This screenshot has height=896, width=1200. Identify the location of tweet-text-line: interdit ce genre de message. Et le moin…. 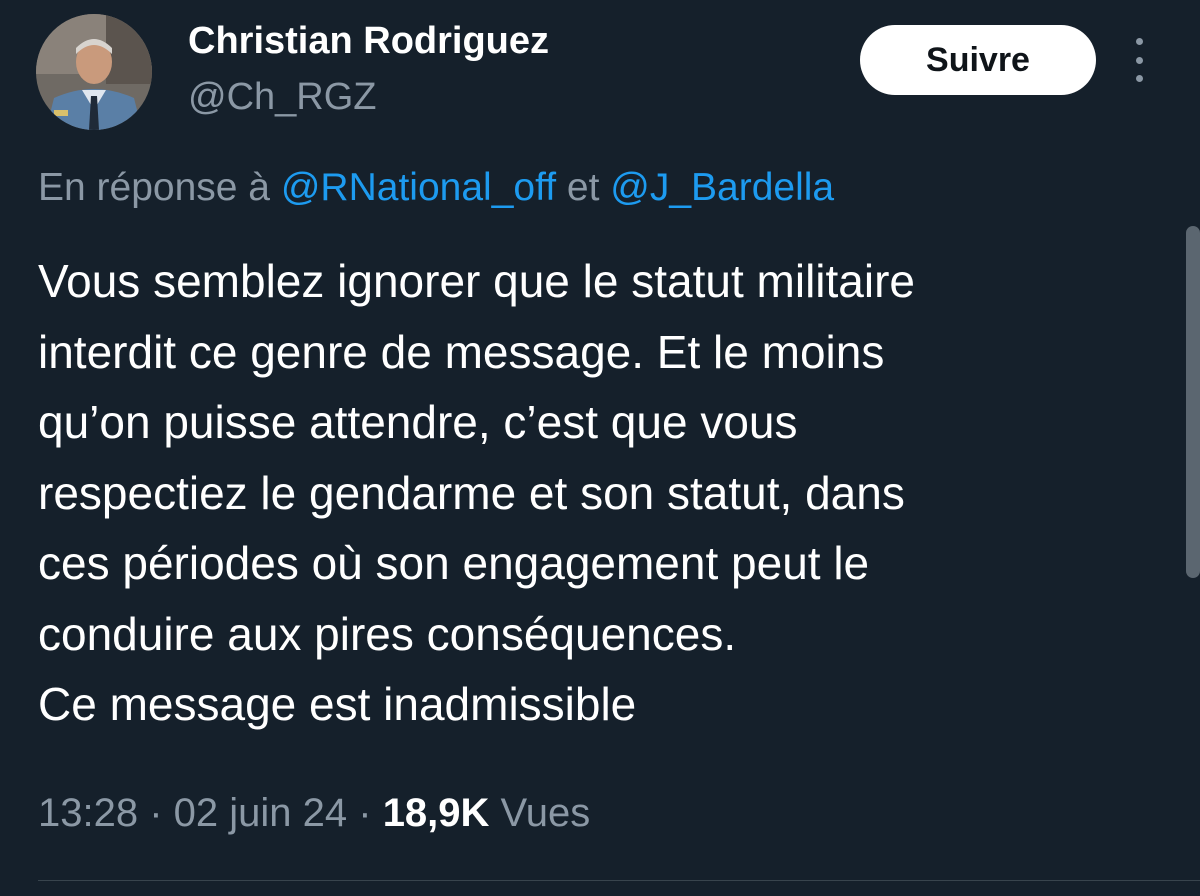
(461, 351).